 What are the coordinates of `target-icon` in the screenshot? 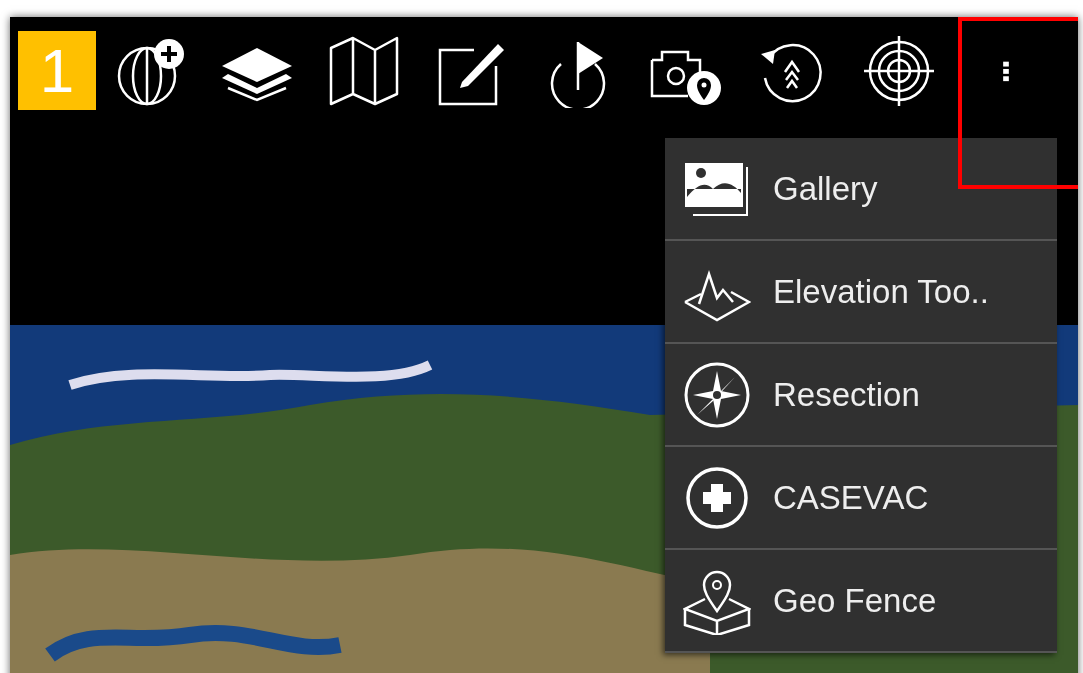 It's located at (898, 70).